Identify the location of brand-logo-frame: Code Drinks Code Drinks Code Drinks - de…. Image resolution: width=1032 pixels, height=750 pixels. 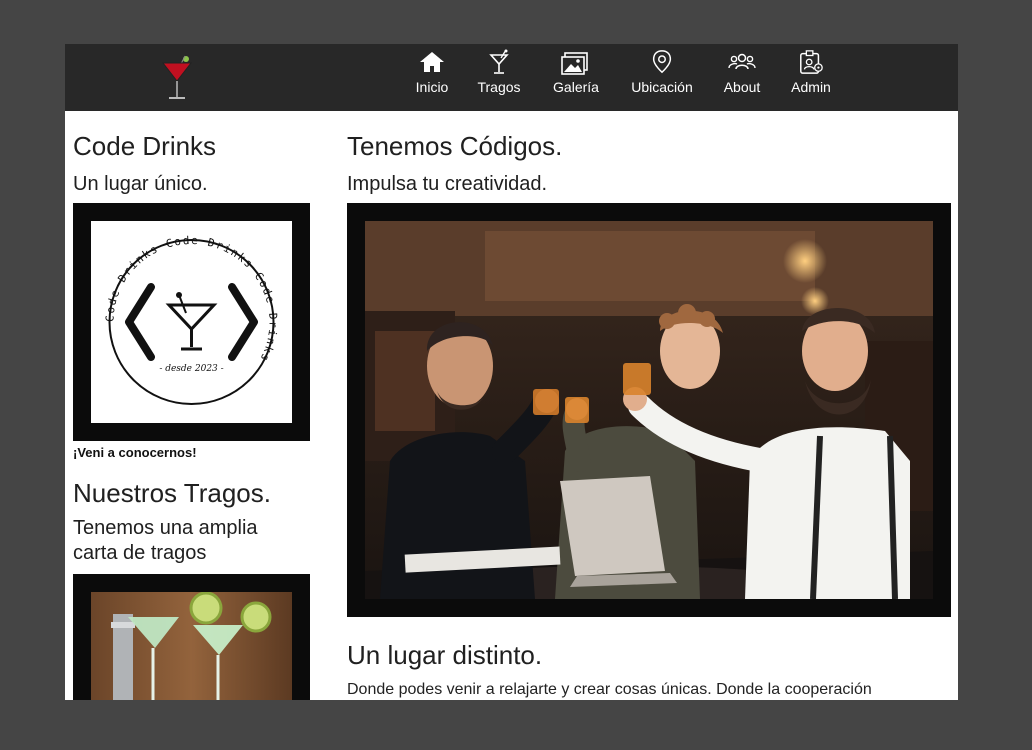
(191, 322).